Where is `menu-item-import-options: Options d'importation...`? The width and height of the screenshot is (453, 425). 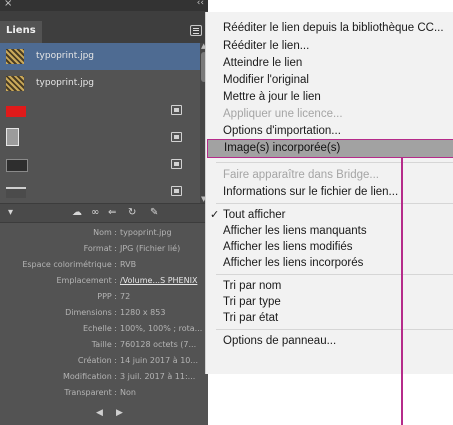 menu-item-import-options: Options d'importation... is located at coordinates (337, 131).